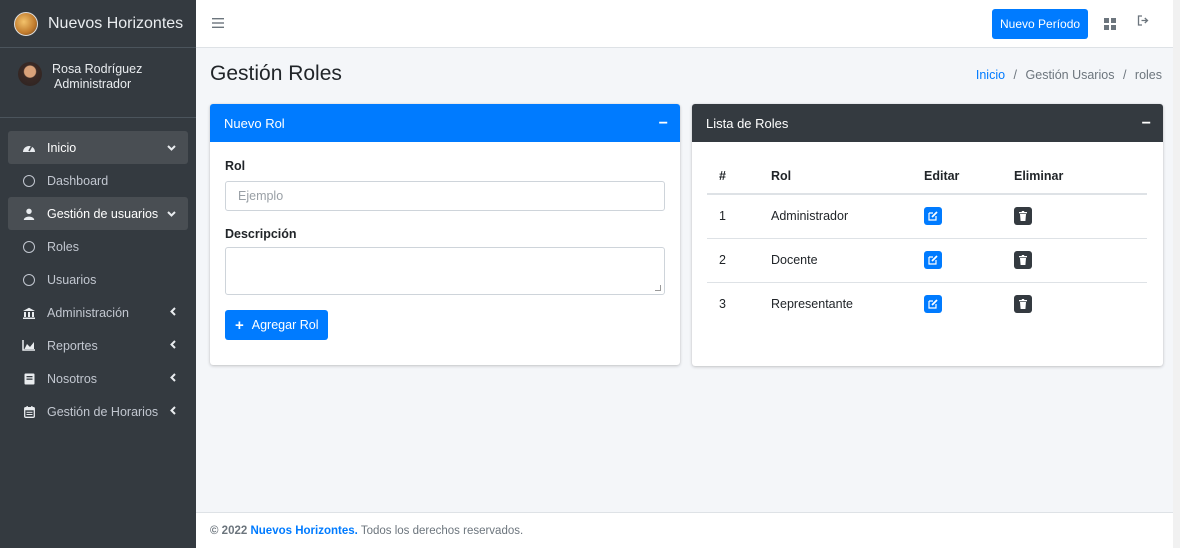 The height and width of the screenshot is (548, 1180). Describe the element at coordinates (1040, 24) in the screenshot. I see `new-period-button: Nuevo Período` at that location.